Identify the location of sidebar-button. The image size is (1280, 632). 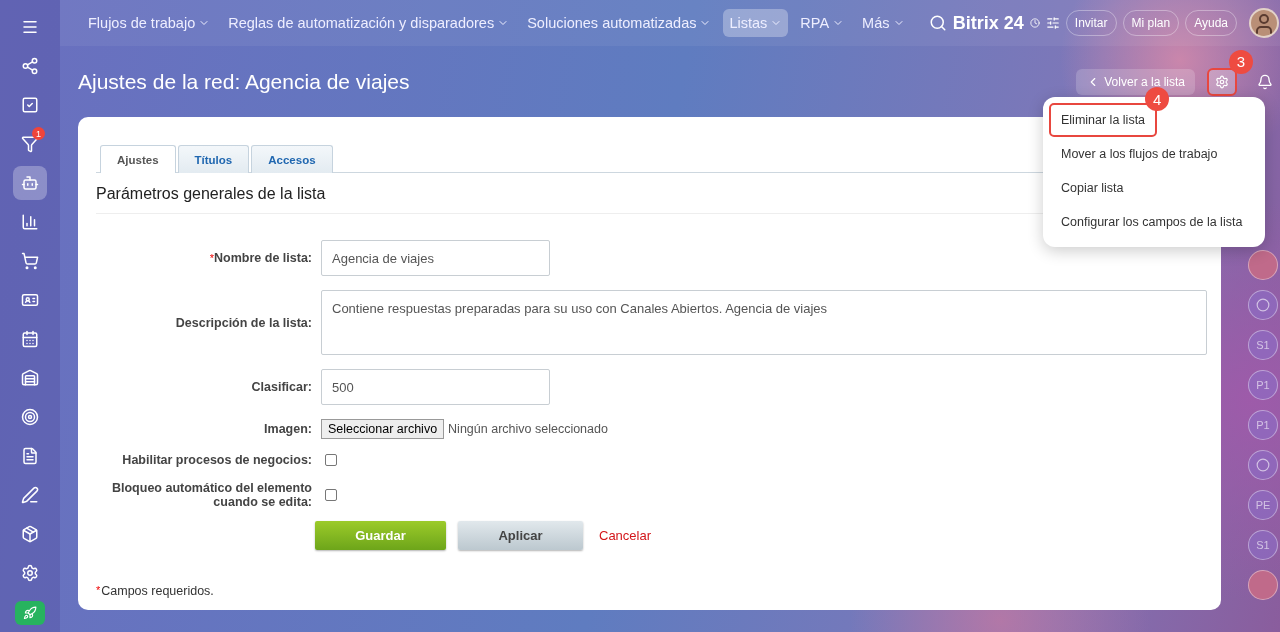
(30, 183).